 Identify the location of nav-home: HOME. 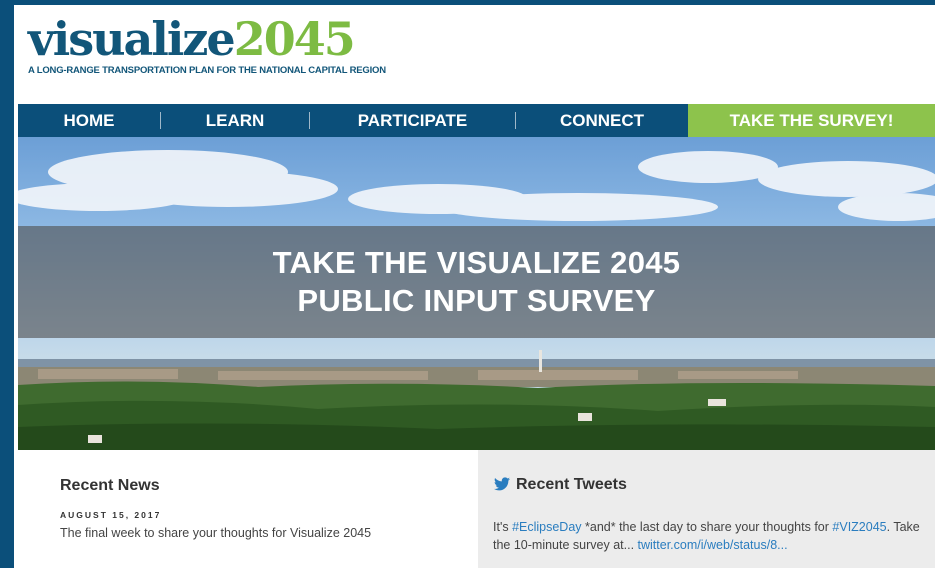
(89, 120).